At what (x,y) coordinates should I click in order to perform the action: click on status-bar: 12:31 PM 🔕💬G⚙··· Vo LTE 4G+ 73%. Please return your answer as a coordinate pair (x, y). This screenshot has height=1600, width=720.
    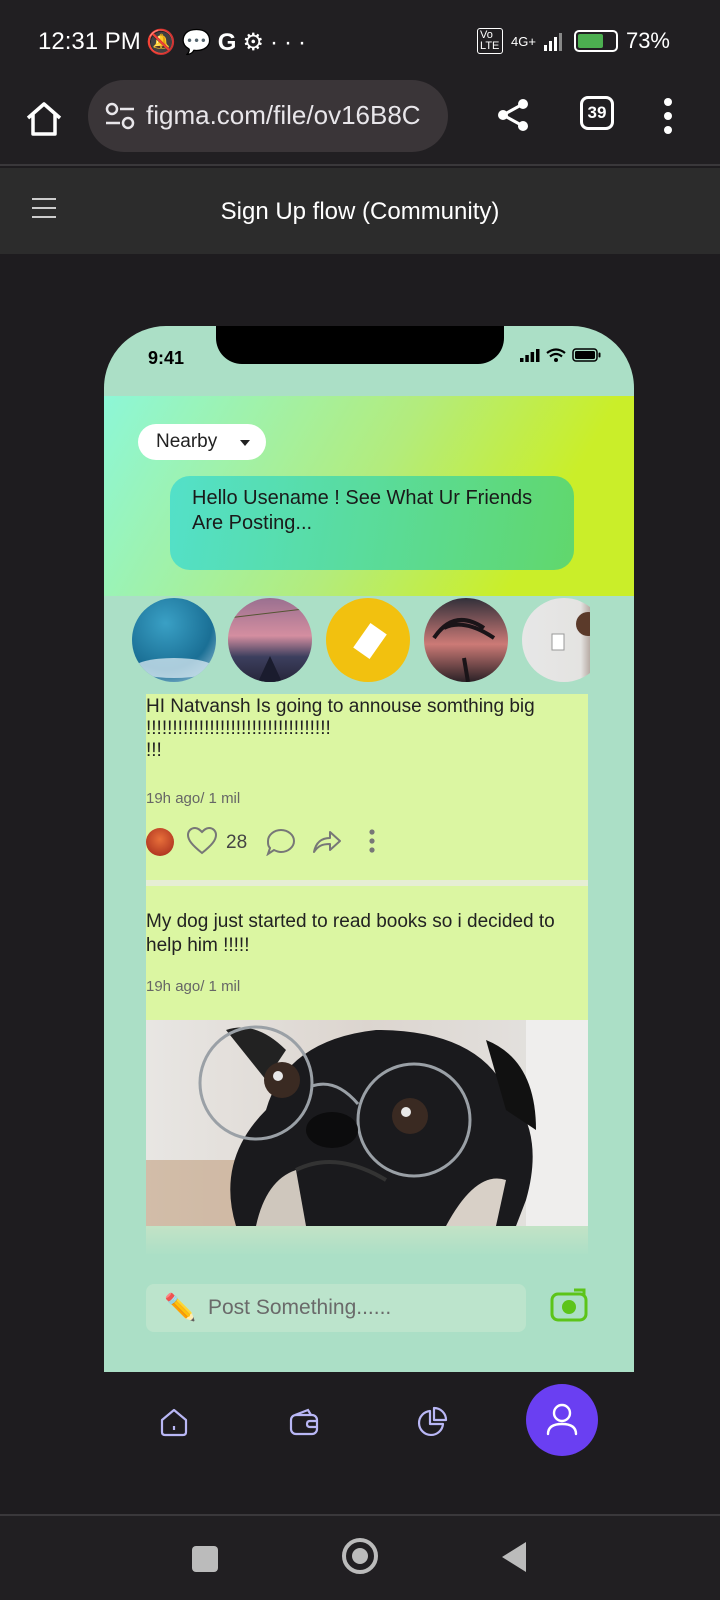
    Looking at the image, I should click on (360, 40).